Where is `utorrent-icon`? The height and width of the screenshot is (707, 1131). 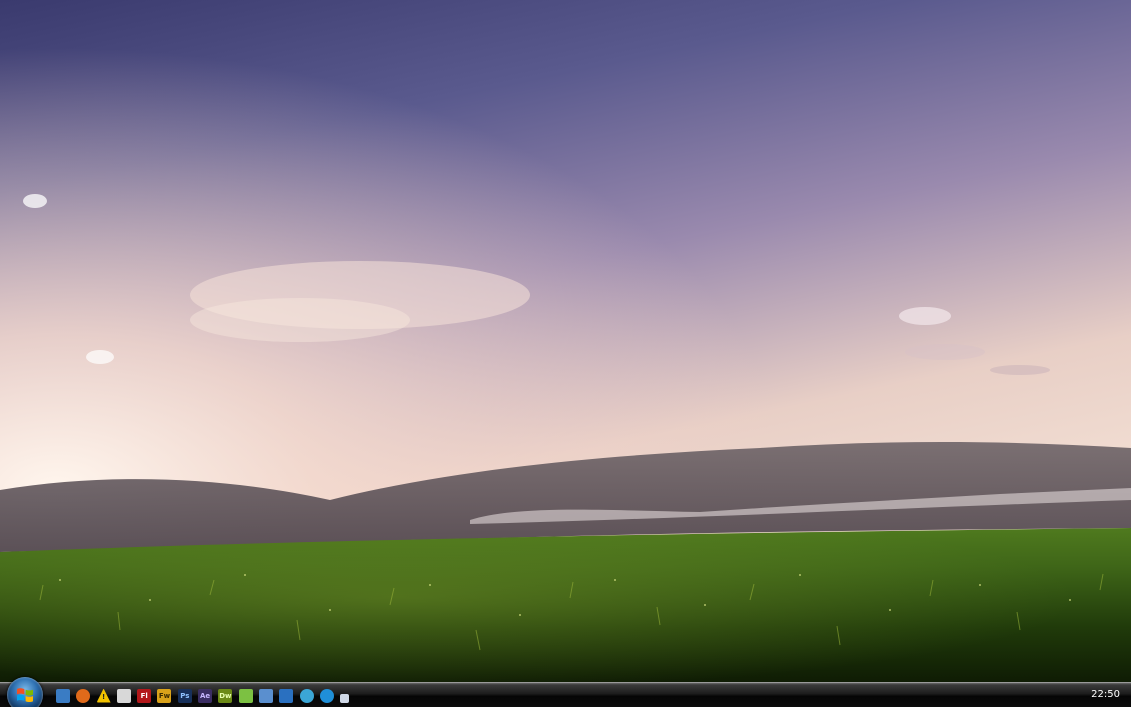
utorrent-icon is located at coordinates (245, 695).